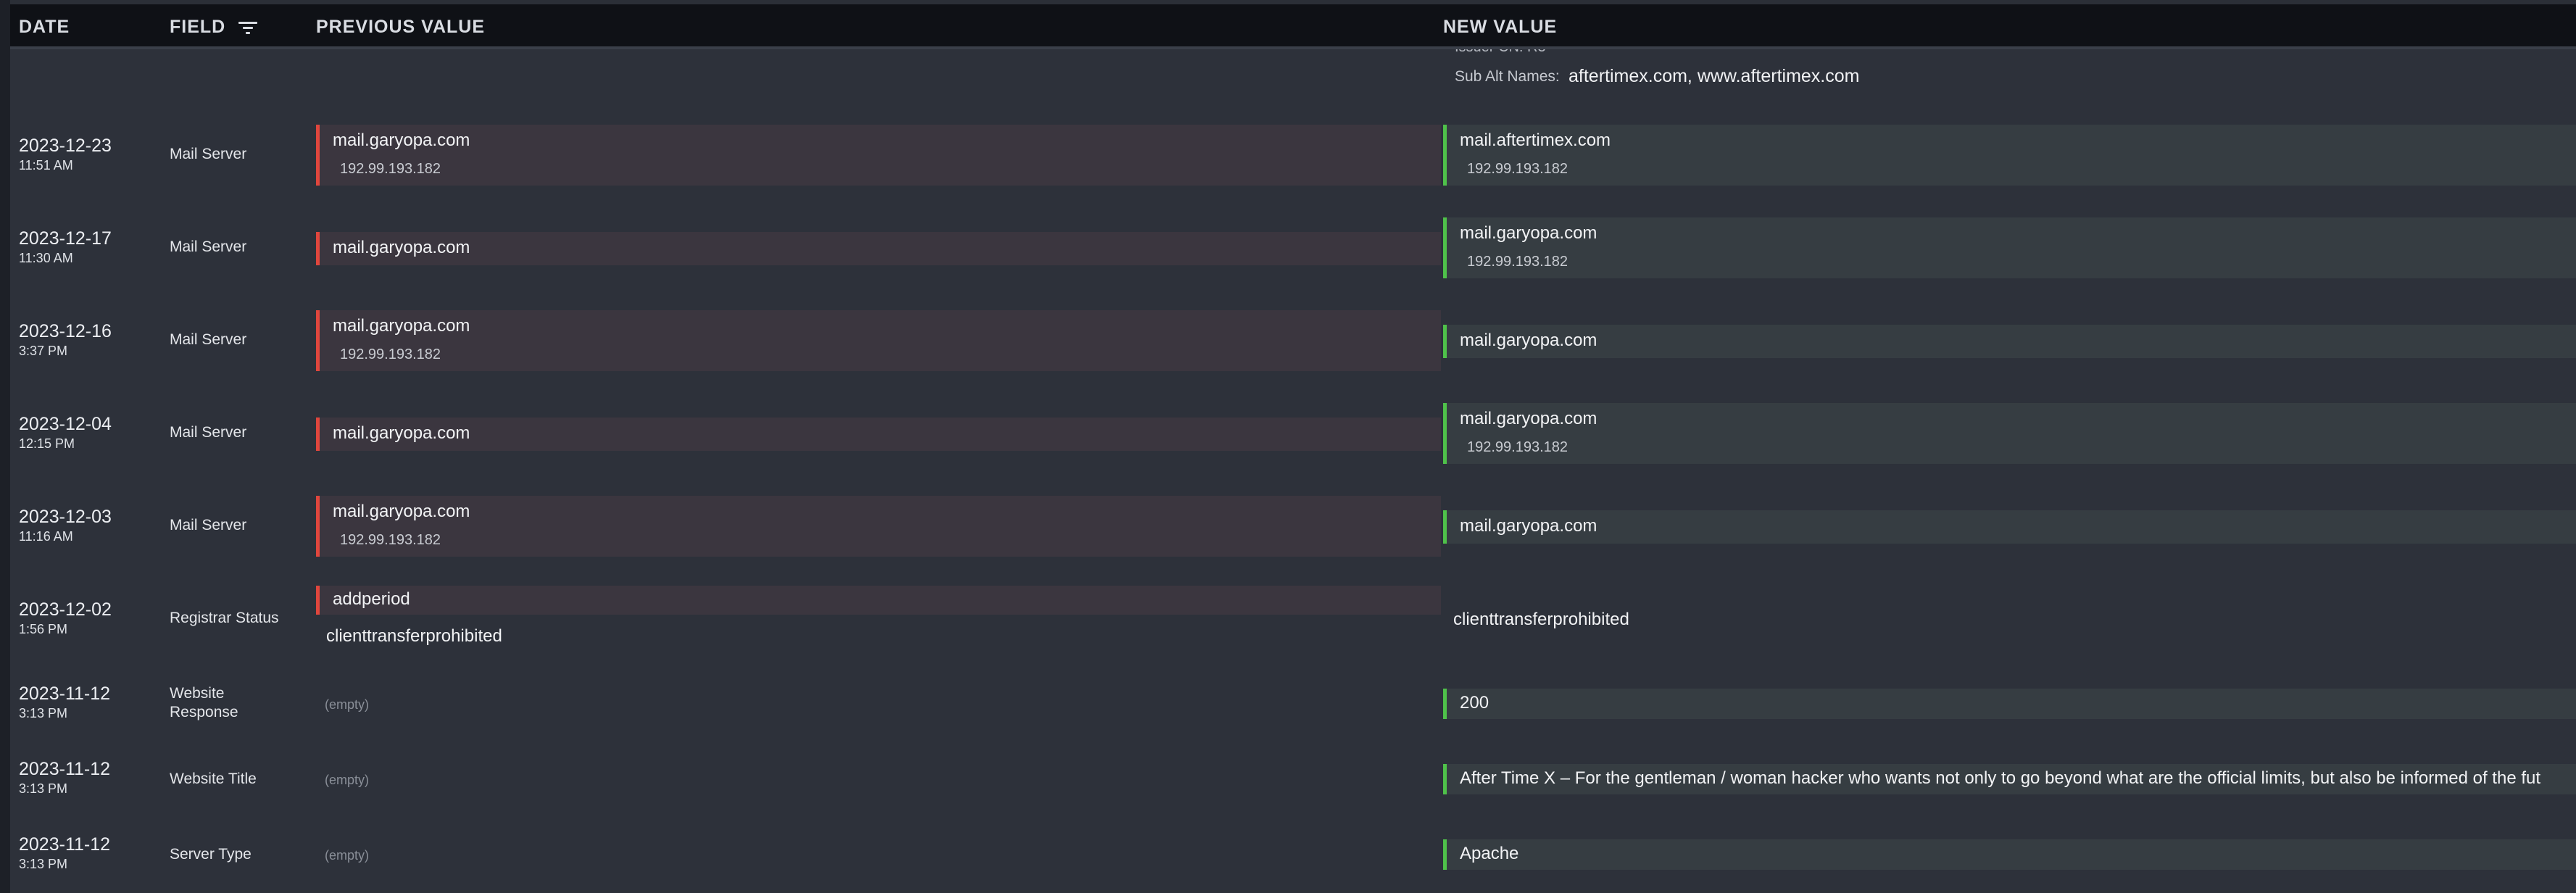 The image size is (2576, 893). I want to click on table-header: DATE FIELD PREVIOUS VALUE NEW VALUE, so click(1293, 26).